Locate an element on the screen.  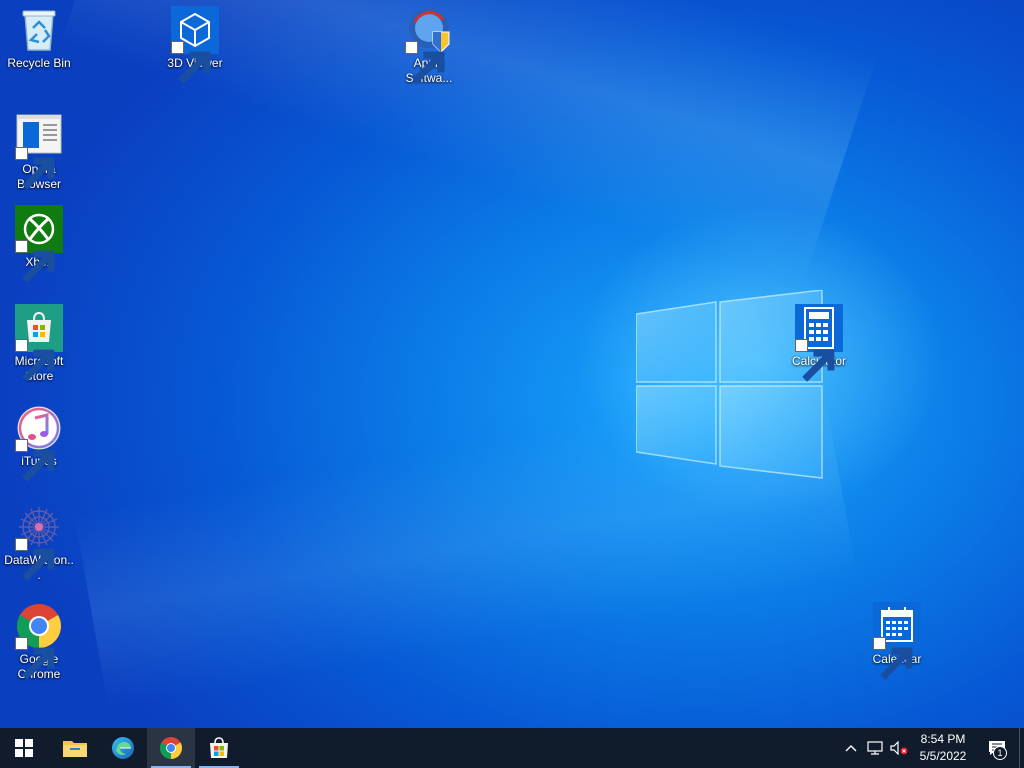
volume-muted-icon is located at coordinates (899, 748).